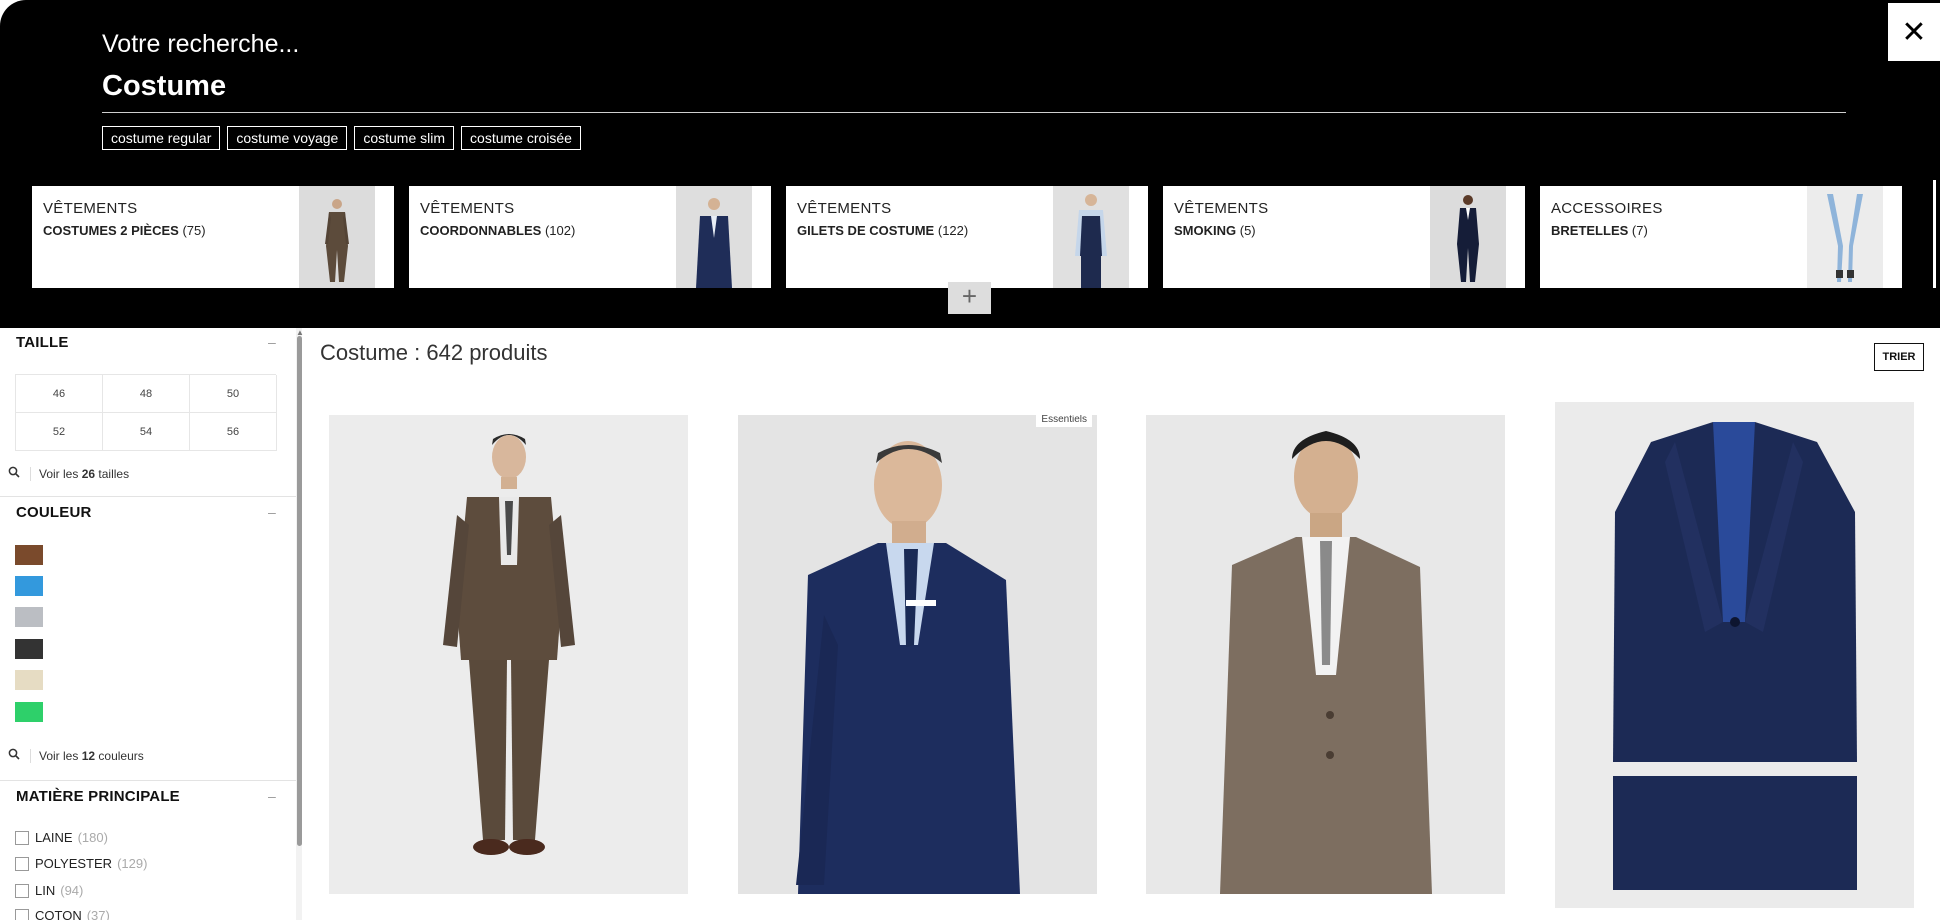 The height and width of the screenshot is (920, 1940). I want to click on category-name: GILETS DE COSTUME (122), so click(883, 230).